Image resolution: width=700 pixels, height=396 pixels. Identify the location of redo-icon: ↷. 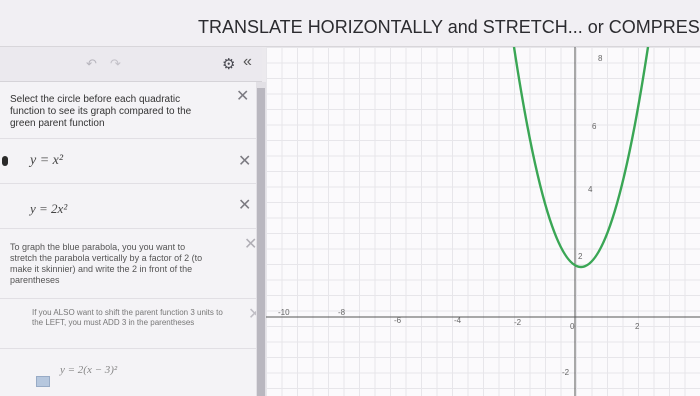
(115, 64).